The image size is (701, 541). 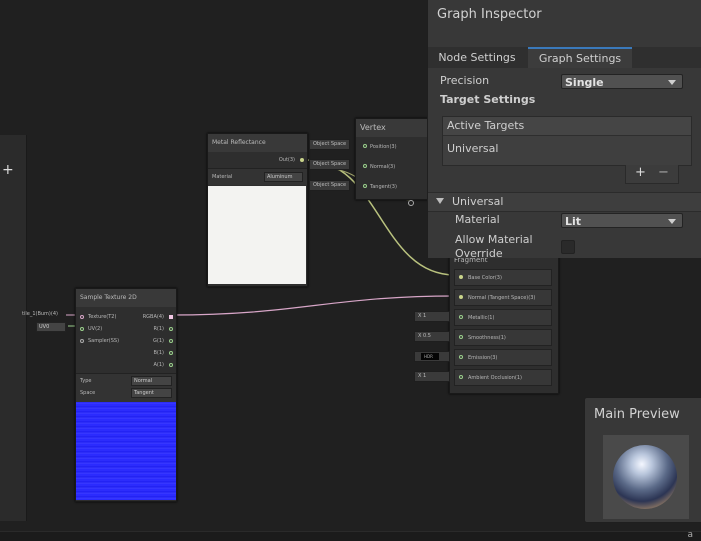 What do you see at coordinates (503, 337) in the screenshot?
I see `block-smoothness: Smoothness(1)` at bounding box center [503, 337].